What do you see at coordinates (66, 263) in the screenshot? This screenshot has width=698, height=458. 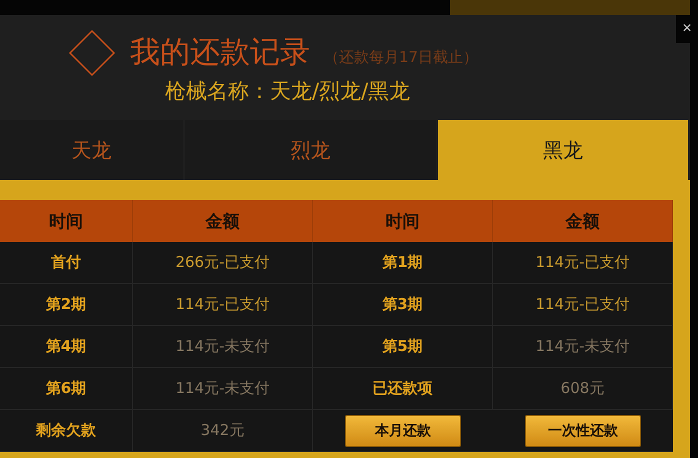 I see `table-cell: 首付` at bounding box center [66, 263].